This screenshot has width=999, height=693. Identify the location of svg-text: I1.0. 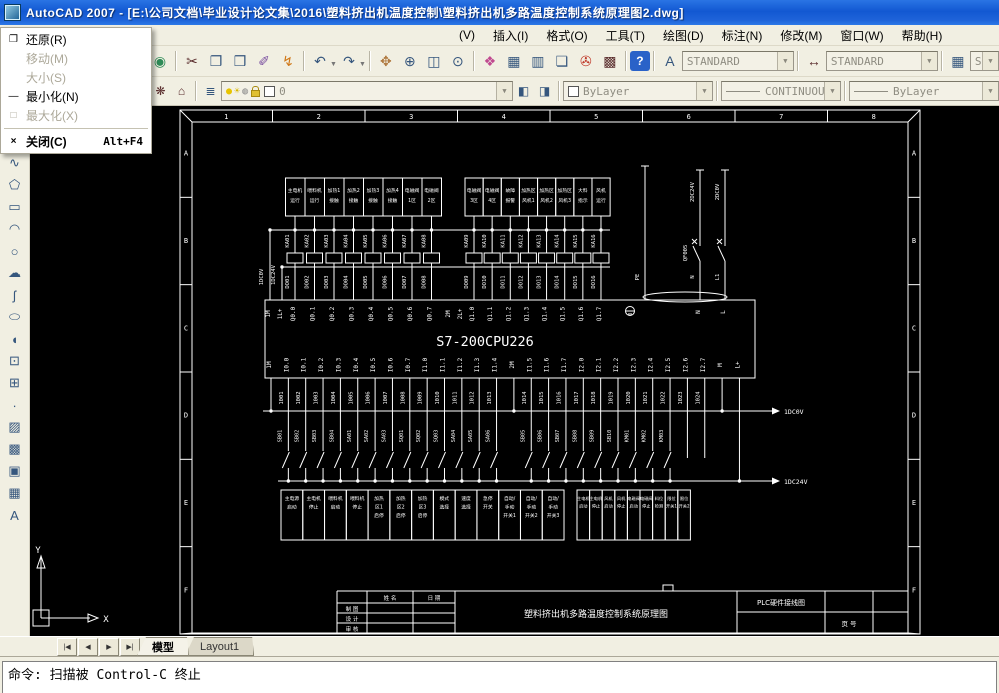
(425, 364).